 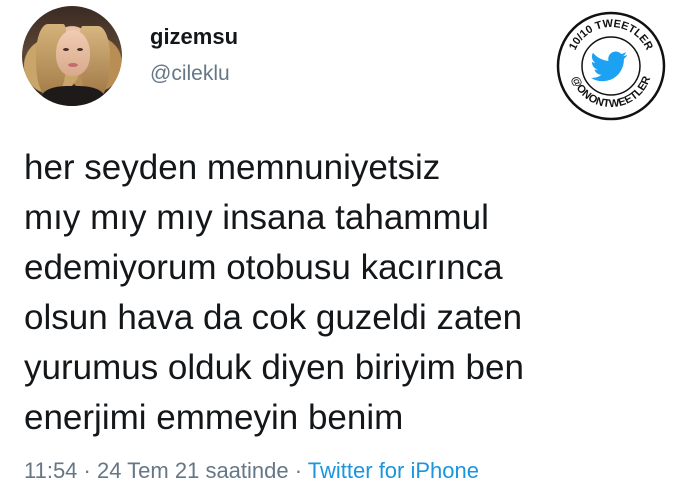 What do you see at coordinates (274, 367) in the screenshot?
I see `tweet-text-line-5: yurumus olduk diyen biriyim ben` at bounding box center [274, 367].